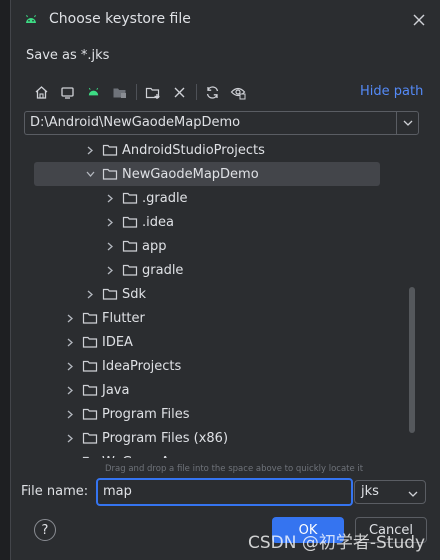 The width and height of the screenshot is (440, 560). I want to click on tree-item-wegameapps: WeGameApps, so click(217, 454).